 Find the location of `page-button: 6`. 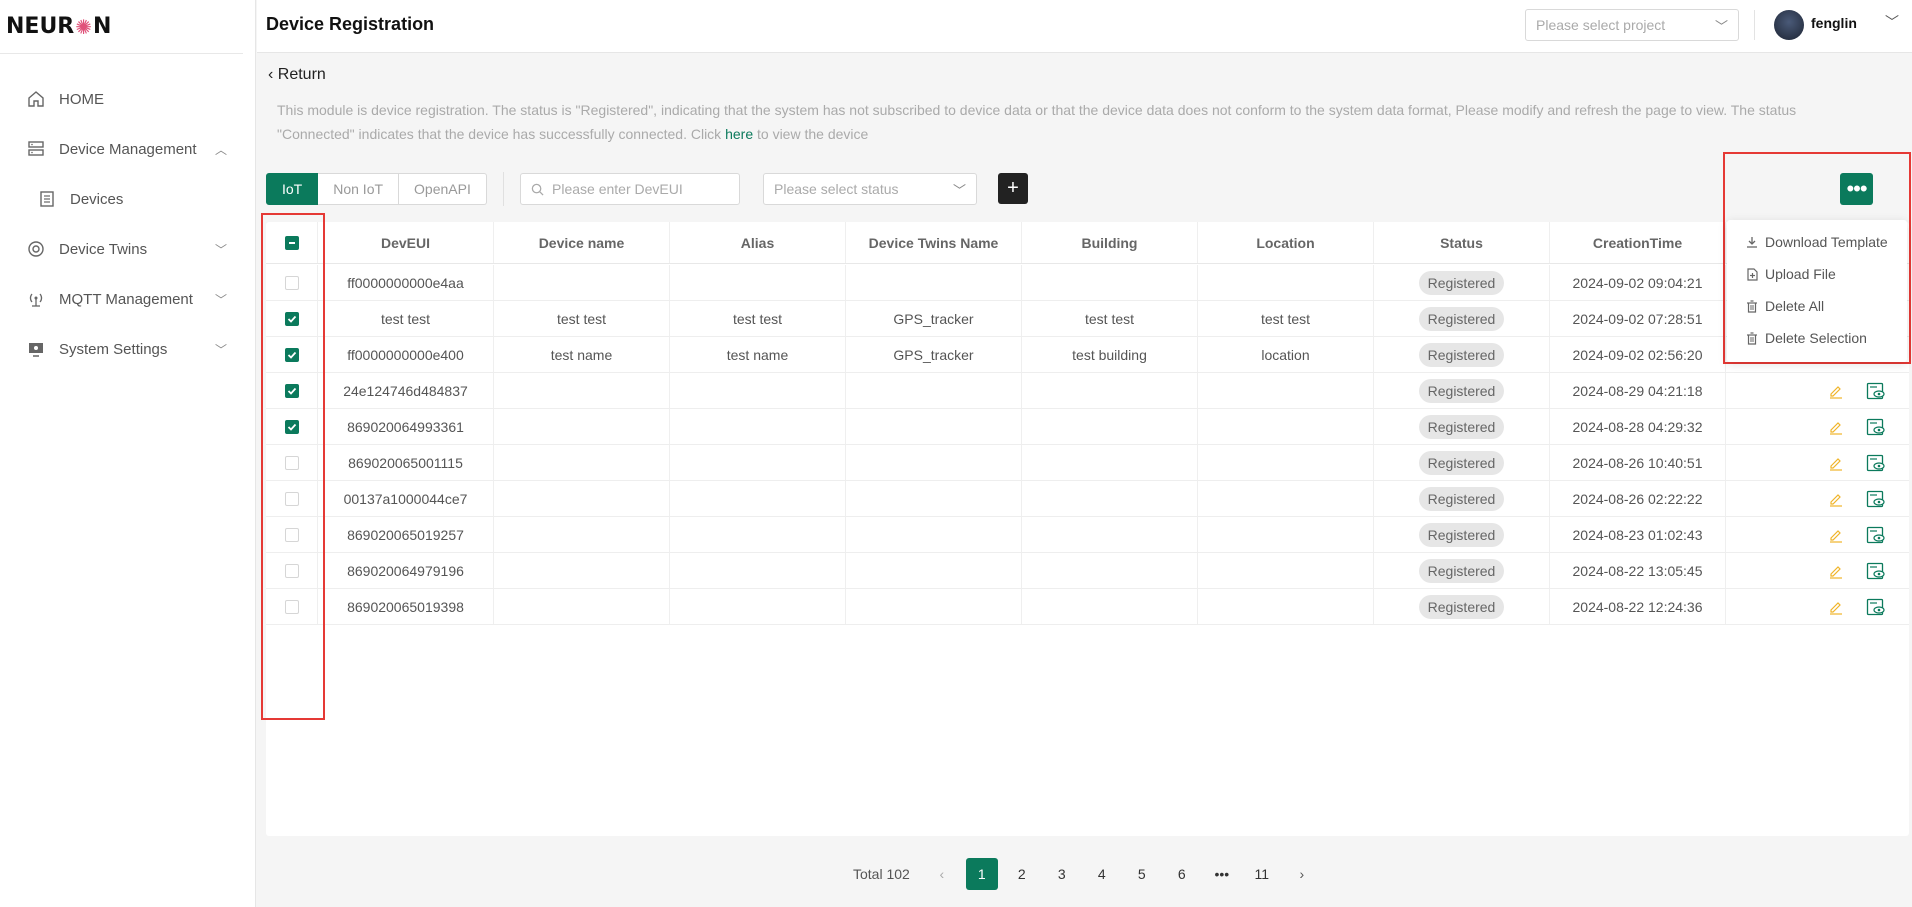

page-button: 6 is located at coordinates (1182, 874).